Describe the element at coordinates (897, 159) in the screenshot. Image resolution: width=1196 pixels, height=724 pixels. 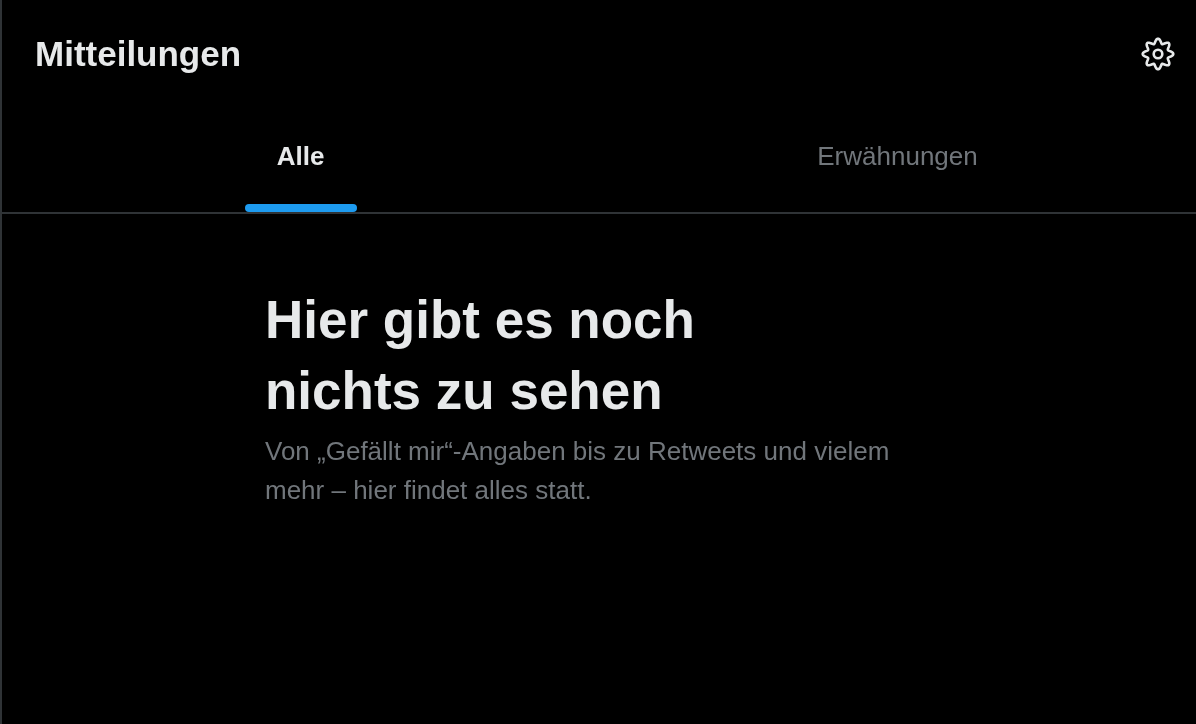
I see `tab: Erwähnungen` at that location.